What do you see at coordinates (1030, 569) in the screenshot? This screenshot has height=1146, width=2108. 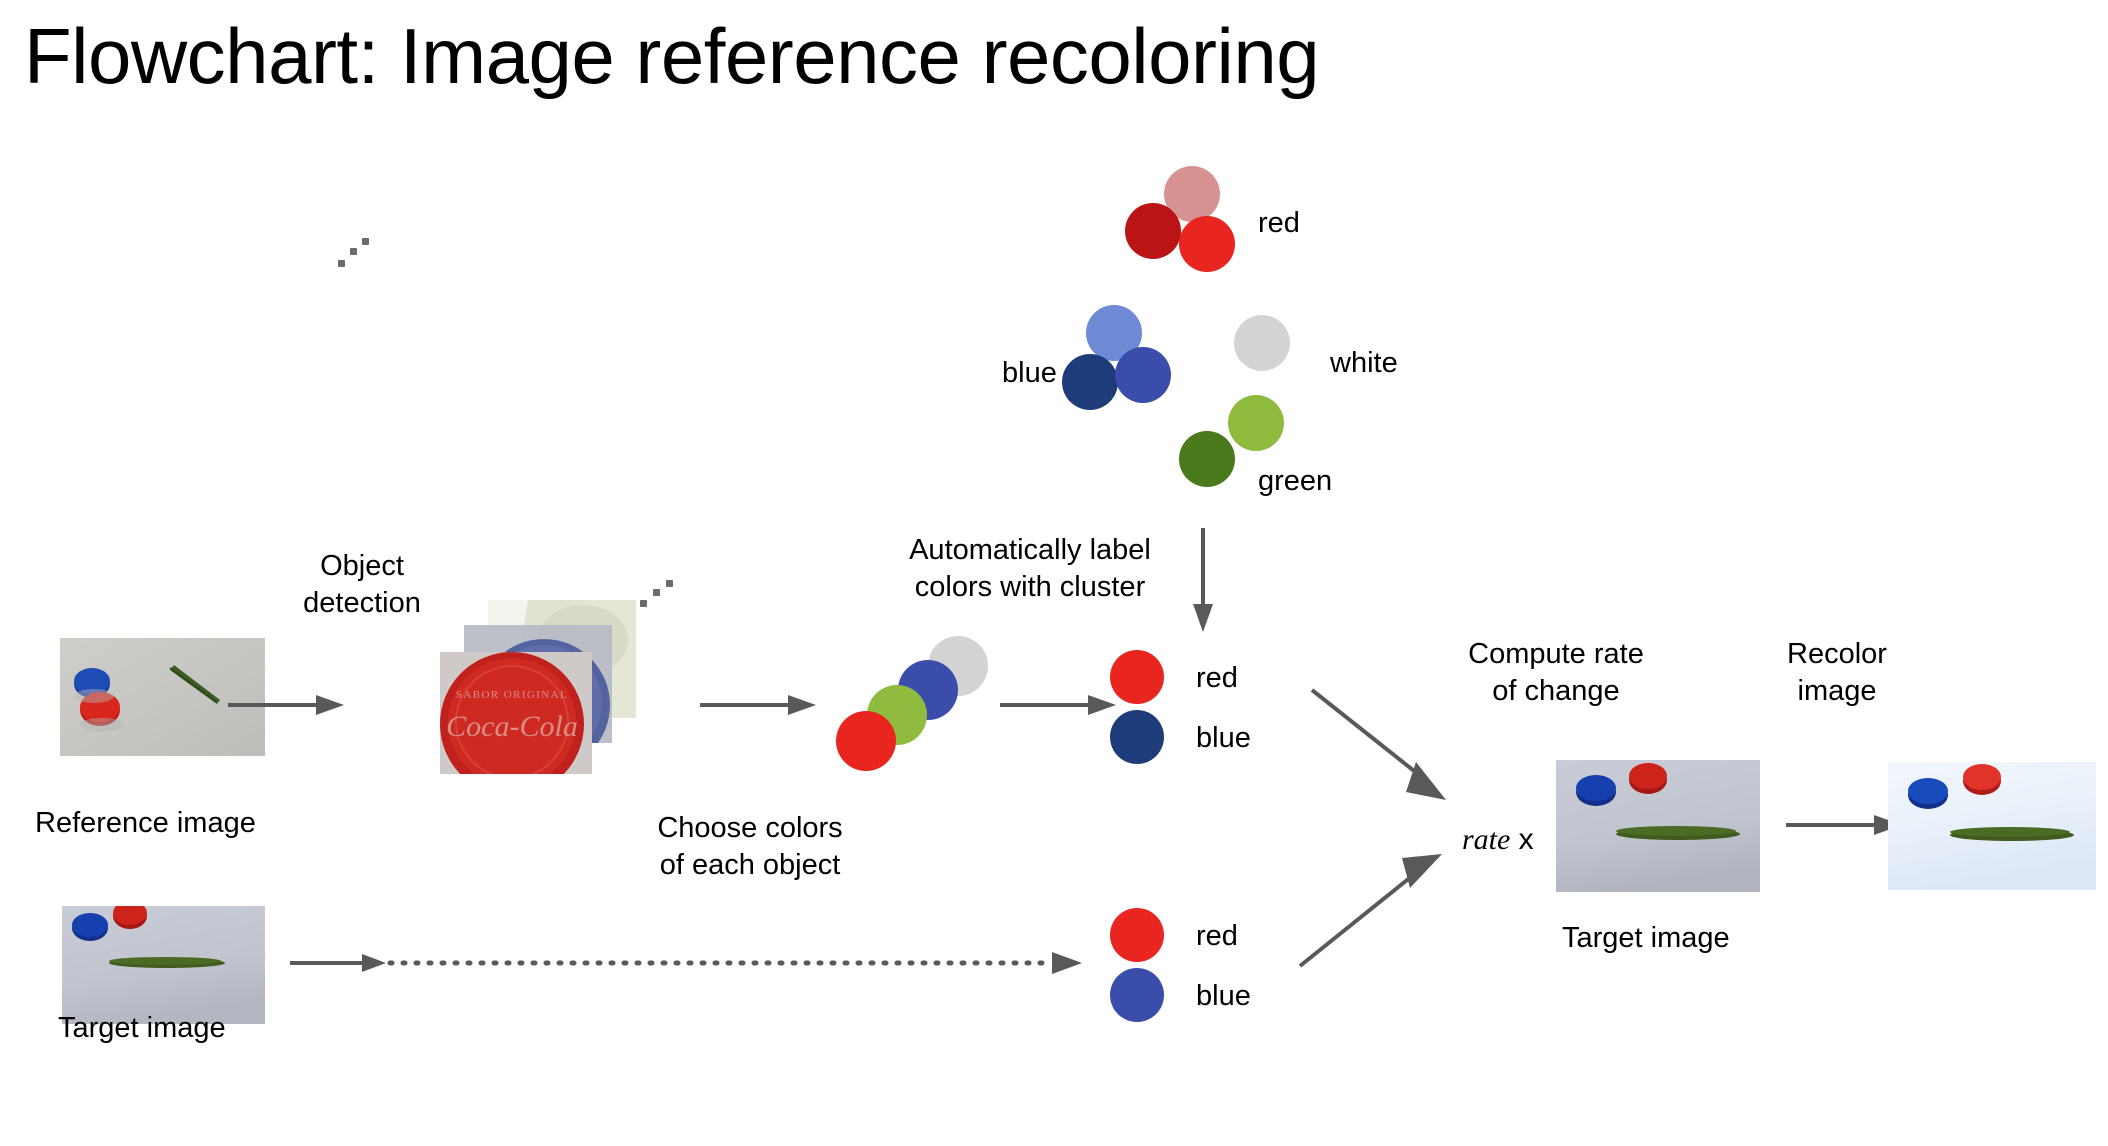 I see `step-label-auto-label: Automatically label colors with cluster` at bounding box center [1030, 569].